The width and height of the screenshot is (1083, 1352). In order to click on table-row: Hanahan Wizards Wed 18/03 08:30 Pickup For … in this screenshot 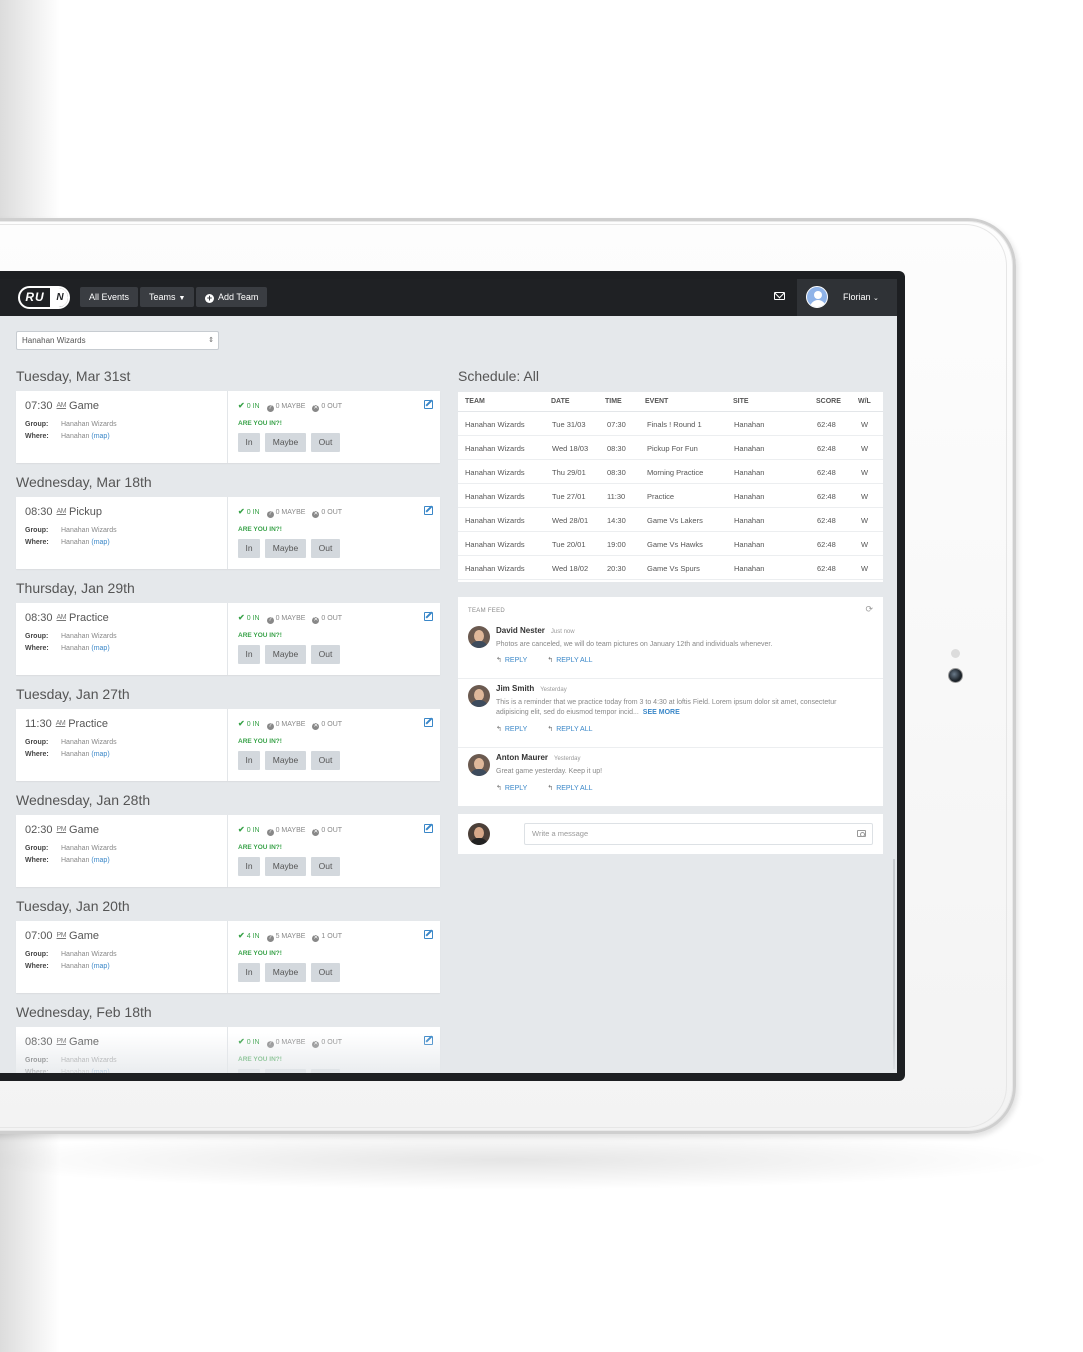, I will do `click(670, 448)`.